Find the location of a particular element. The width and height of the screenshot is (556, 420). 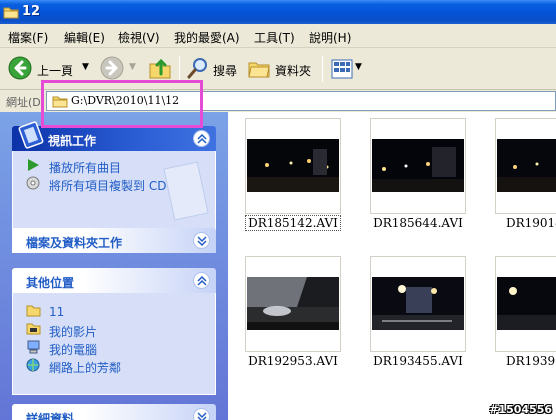

place-my-videos: 我的影片 is located at coordinates (114, 330).